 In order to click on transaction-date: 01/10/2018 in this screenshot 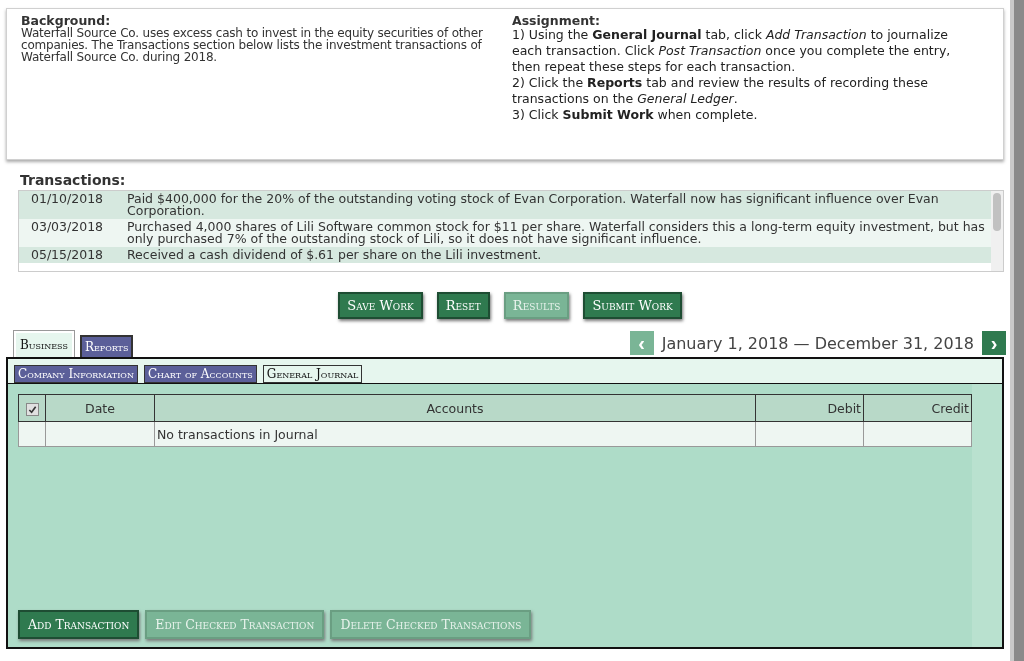, I will do `click(68, 200)`.